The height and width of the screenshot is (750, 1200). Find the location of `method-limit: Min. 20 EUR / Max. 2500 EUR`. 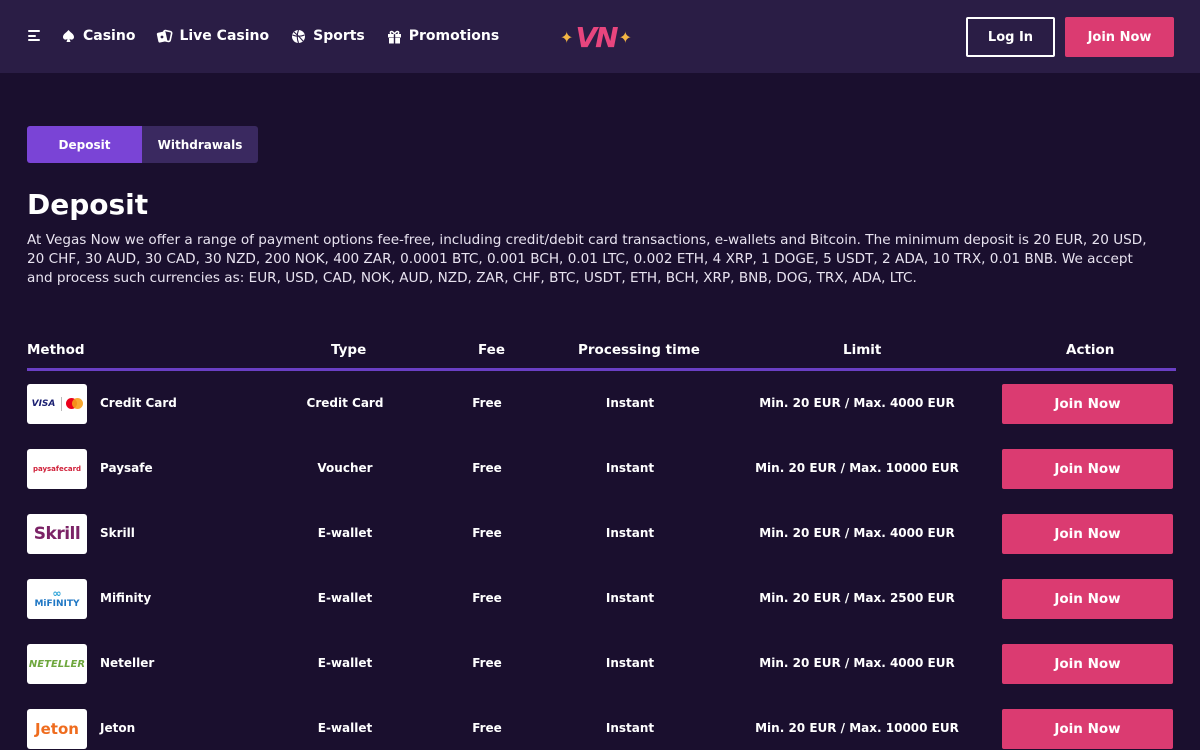

method-limit: Min. 20 EUR / Max. 2500 EUR is located at coordinates (857, 598).